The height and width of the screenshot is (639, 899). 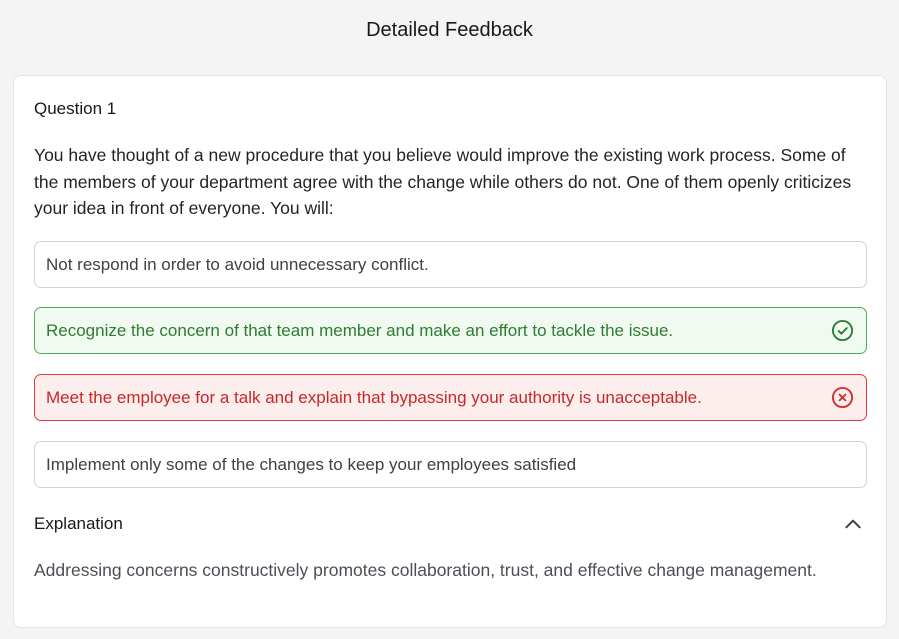 What do you see at coordinates (853, 524) in the screenshot?
I see `chevron-up-icon` at bounding box center [853, 524].